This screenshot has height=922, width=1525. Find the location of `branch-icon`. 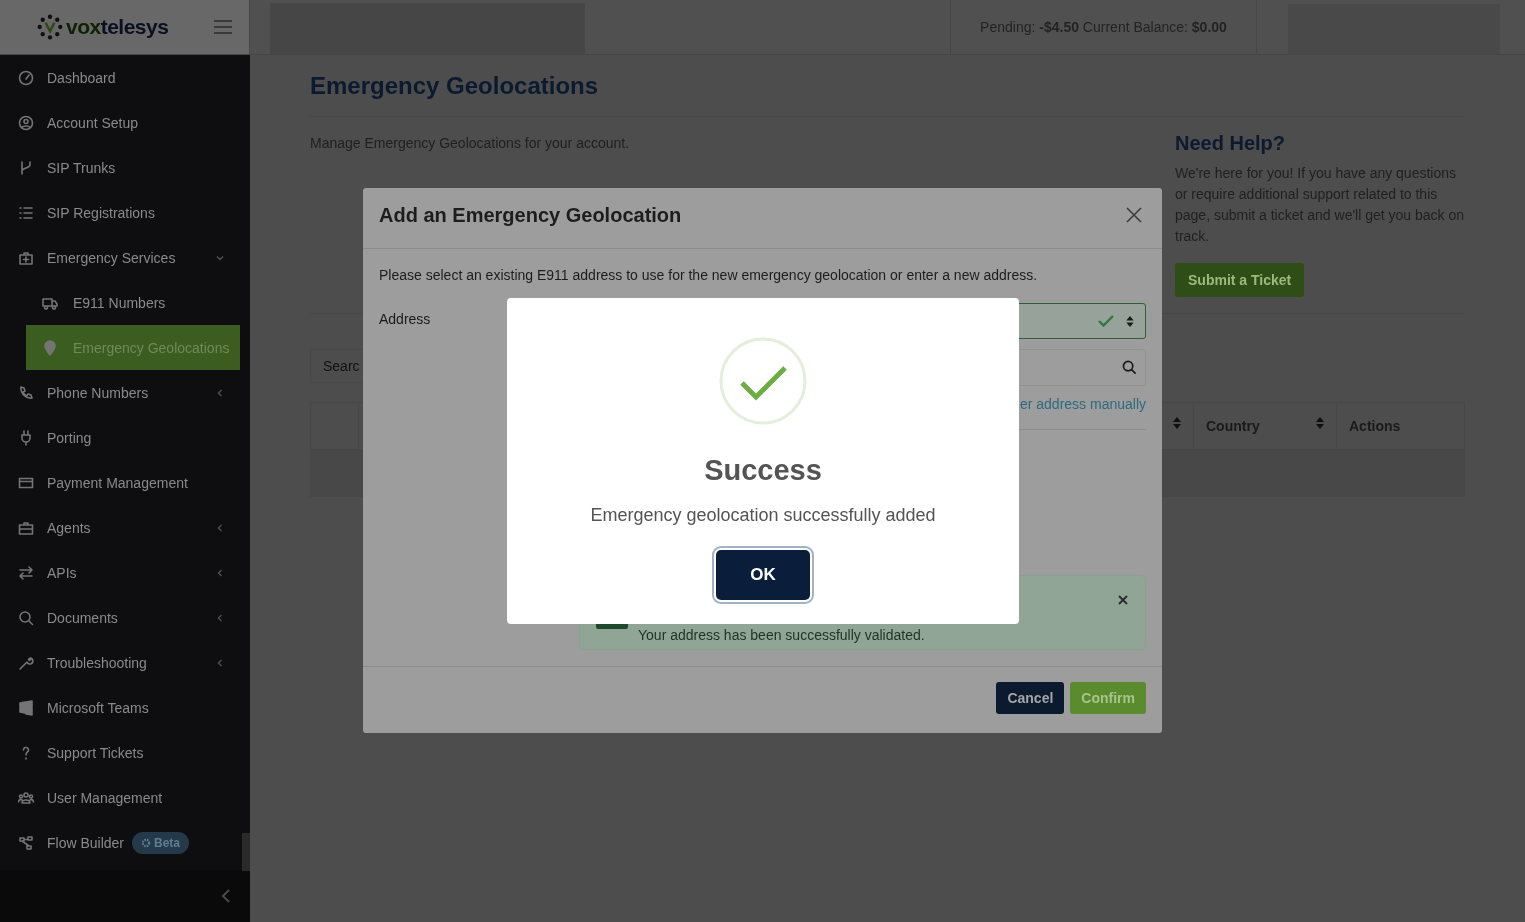

branch-icon is located at coordinates (26, 167).